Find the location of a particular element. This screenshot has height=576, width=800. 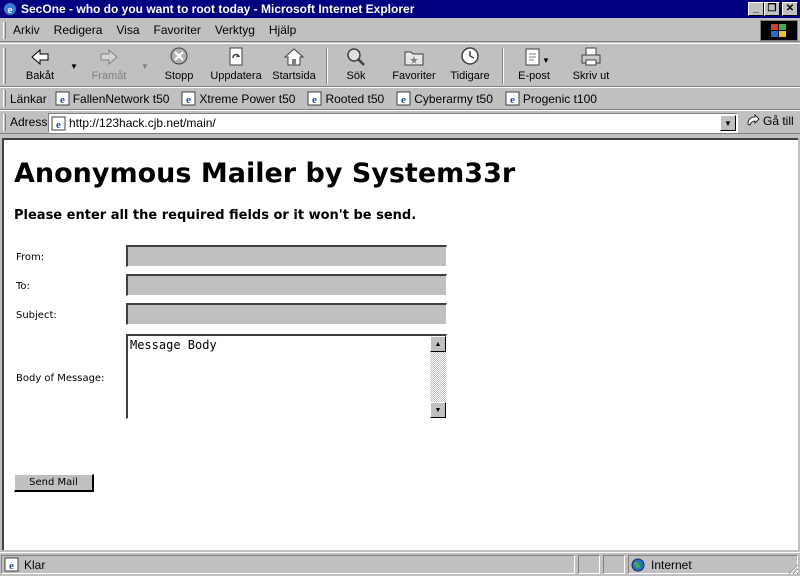

status-zone-pane: Internet is located at coordinates (713, 564).